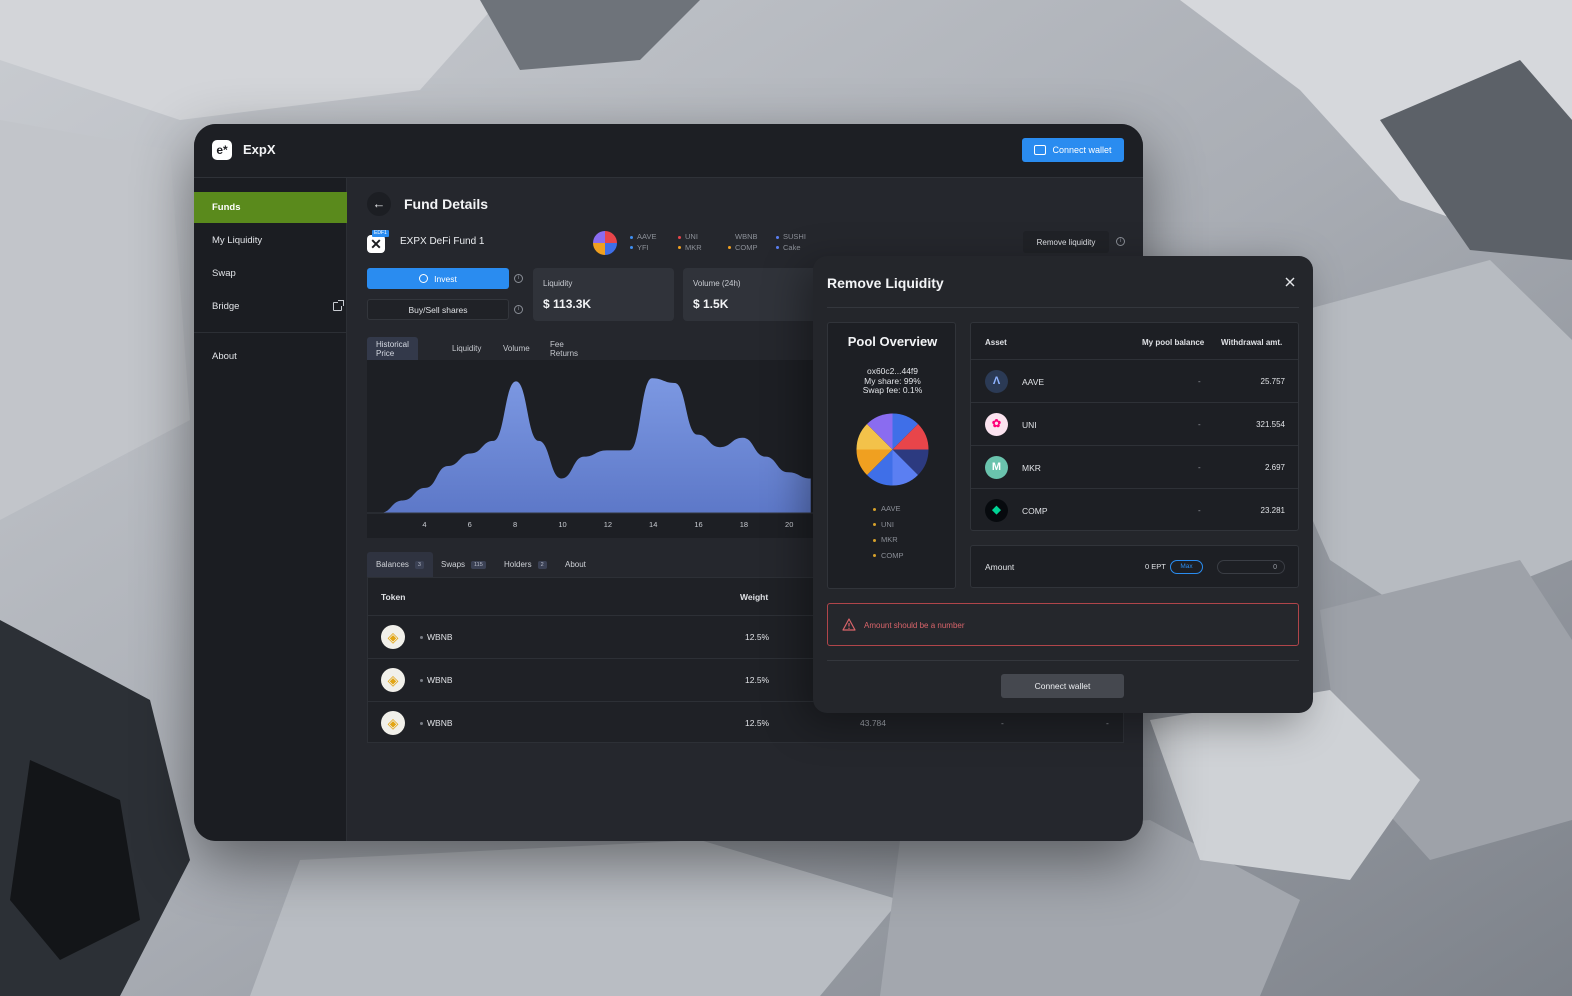  What do you see at coordinates (516, 348) in the screenshot?
I see `tab-volume: Volume` at bounding box center [516, 348].